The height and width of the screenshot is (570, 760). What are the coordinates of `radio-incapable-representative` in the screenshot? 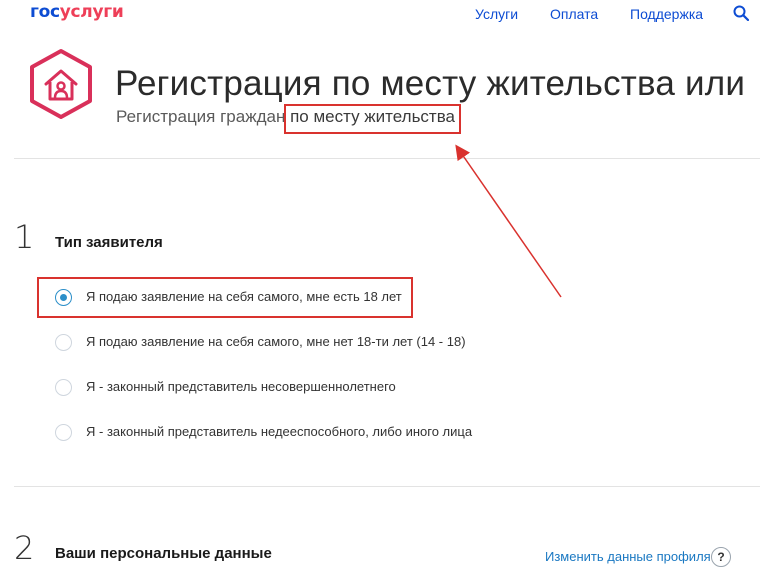 It's located at (63, 432).